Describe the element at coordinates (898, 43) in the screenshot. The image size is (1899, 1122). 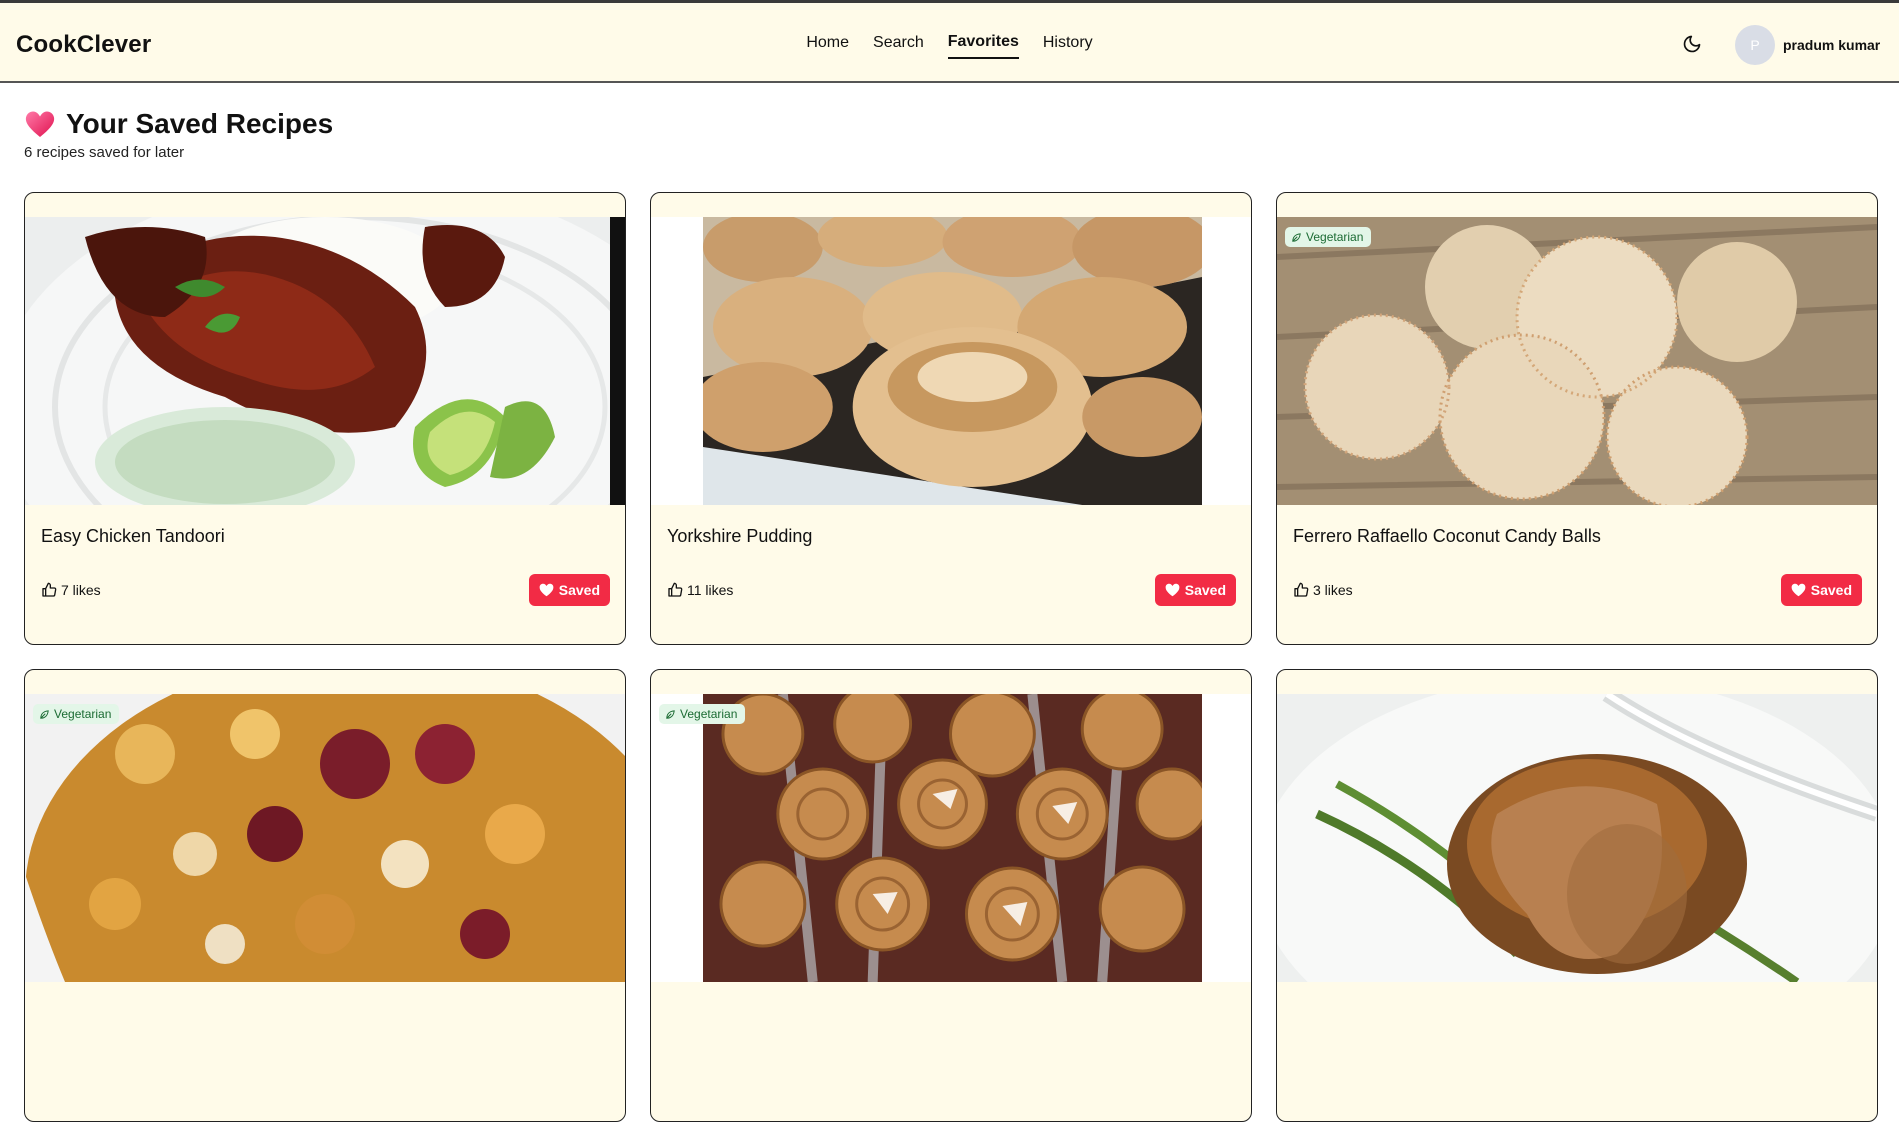
I see `nav-search: Search` at that location.